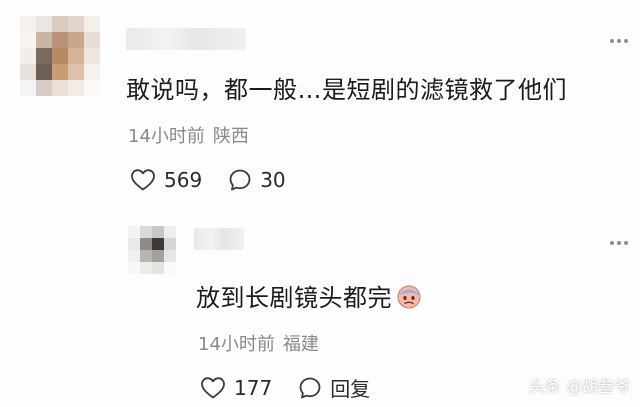 The image size is (640, 407). What do you see at coordinates (219, 239) in the screenshot?
I see `reply-username-blurred` at bounding box center [219, 239].